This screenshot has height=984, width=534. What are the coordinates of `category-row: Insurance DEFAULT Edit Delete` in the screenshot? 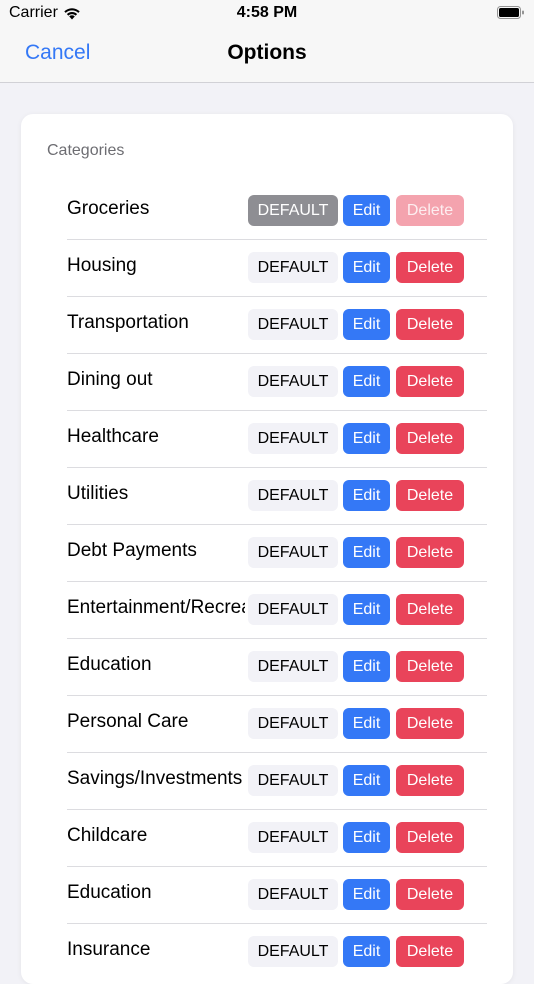 It's located at (277, 952).